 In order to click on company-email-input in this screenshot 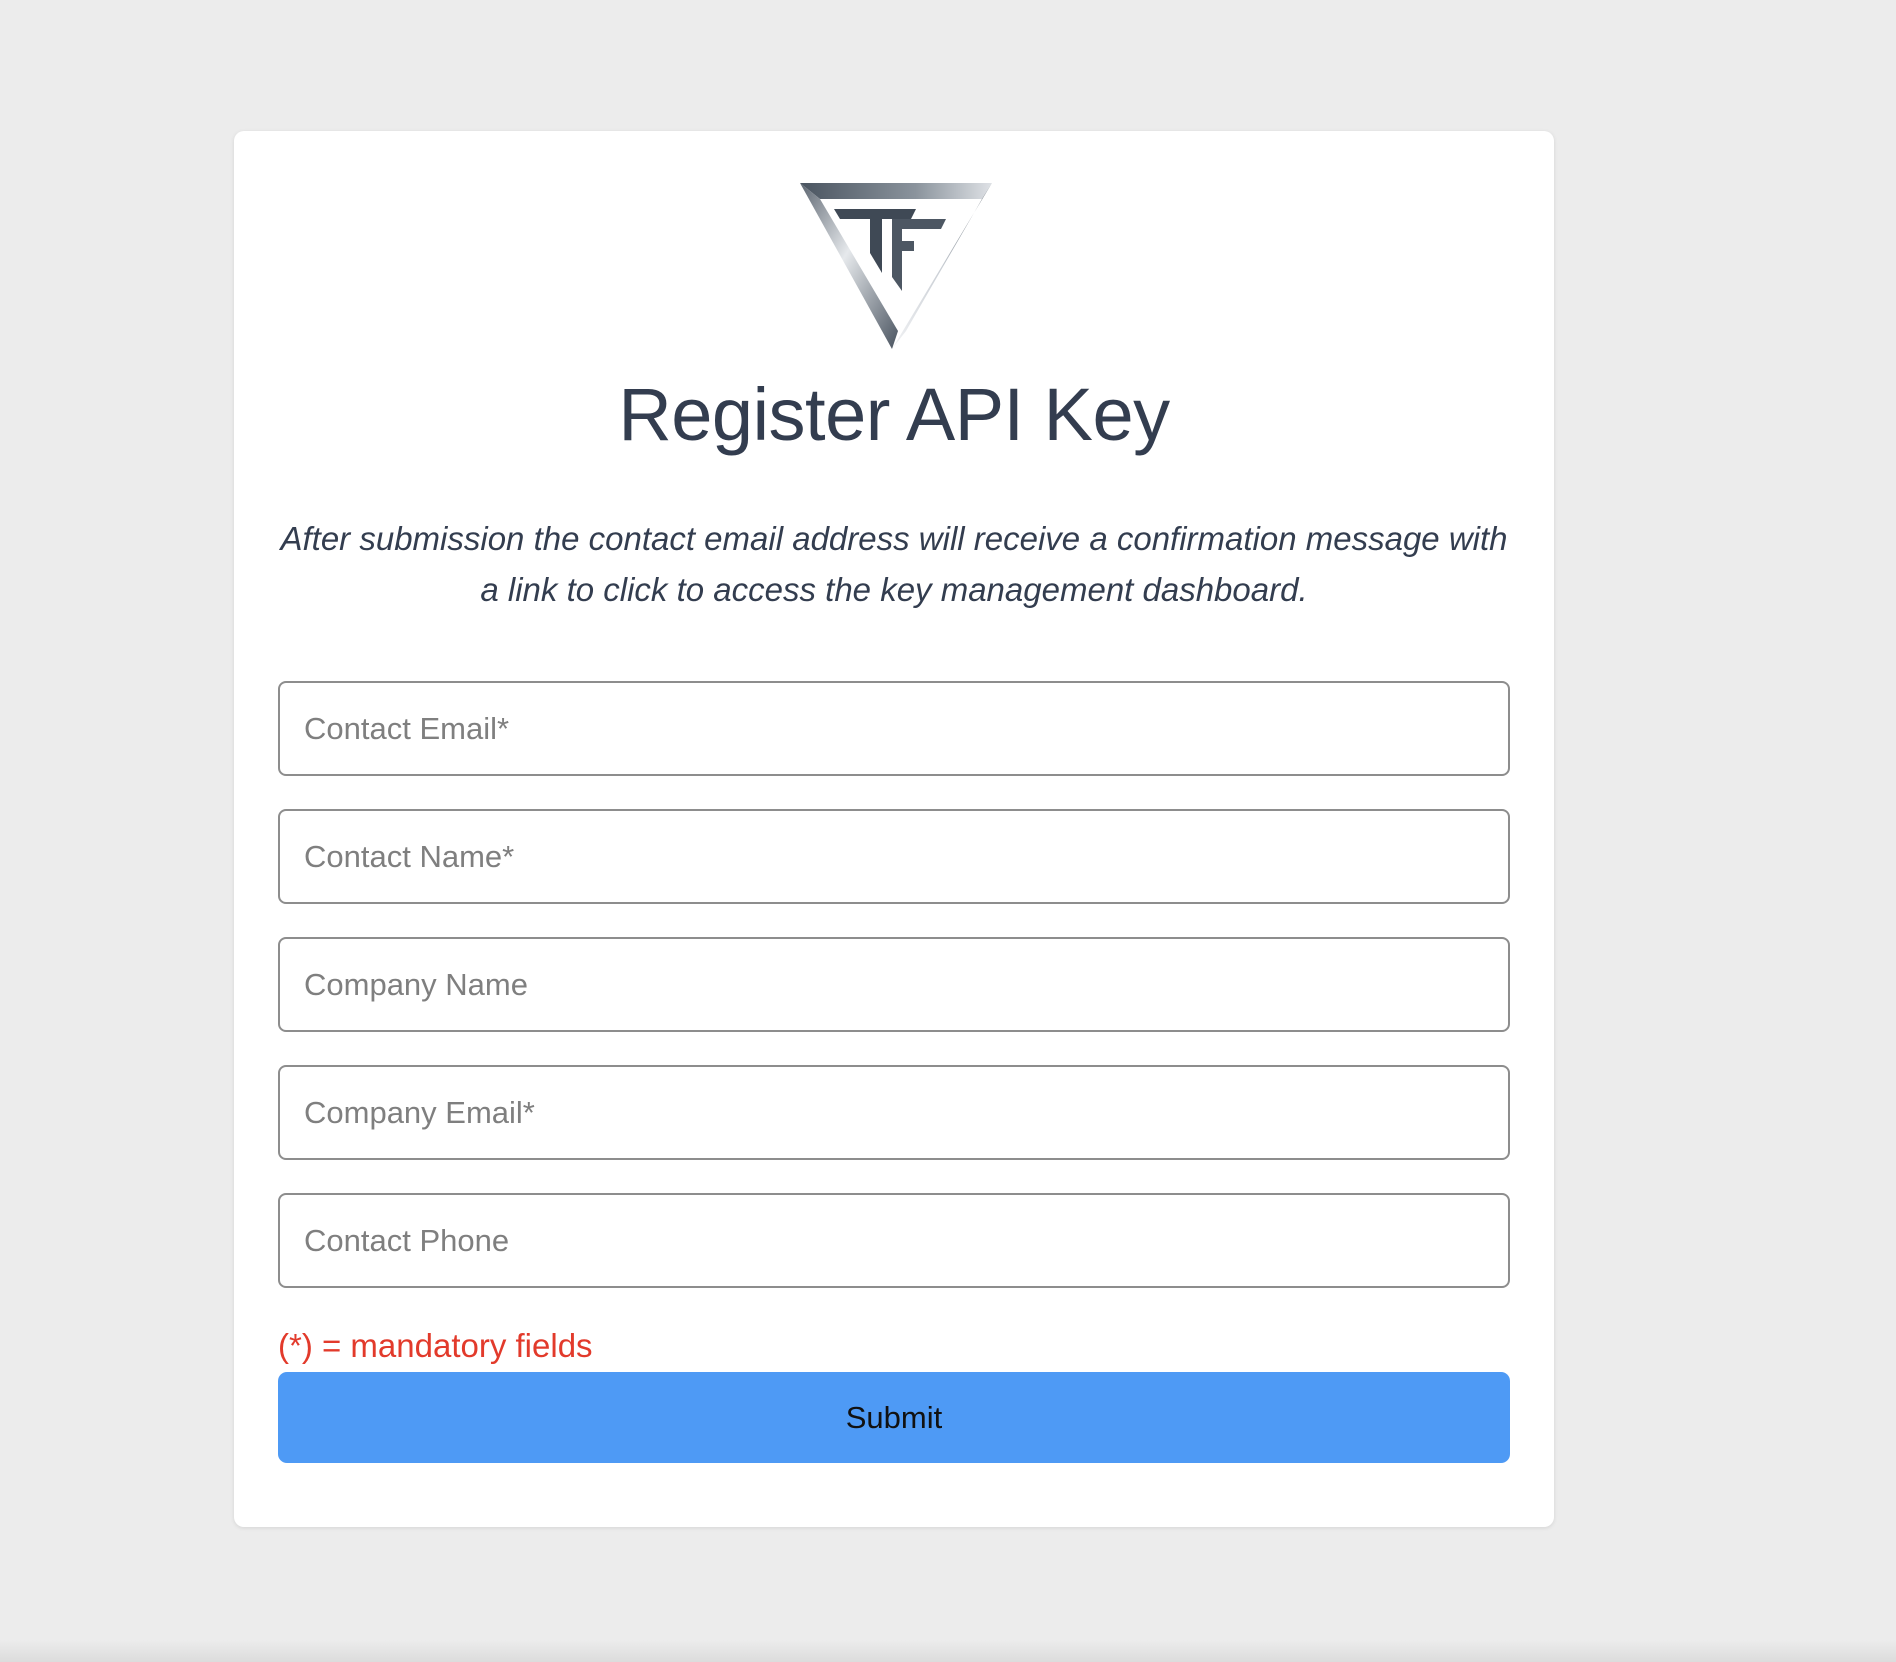, I will do `click(894, 1112)`.